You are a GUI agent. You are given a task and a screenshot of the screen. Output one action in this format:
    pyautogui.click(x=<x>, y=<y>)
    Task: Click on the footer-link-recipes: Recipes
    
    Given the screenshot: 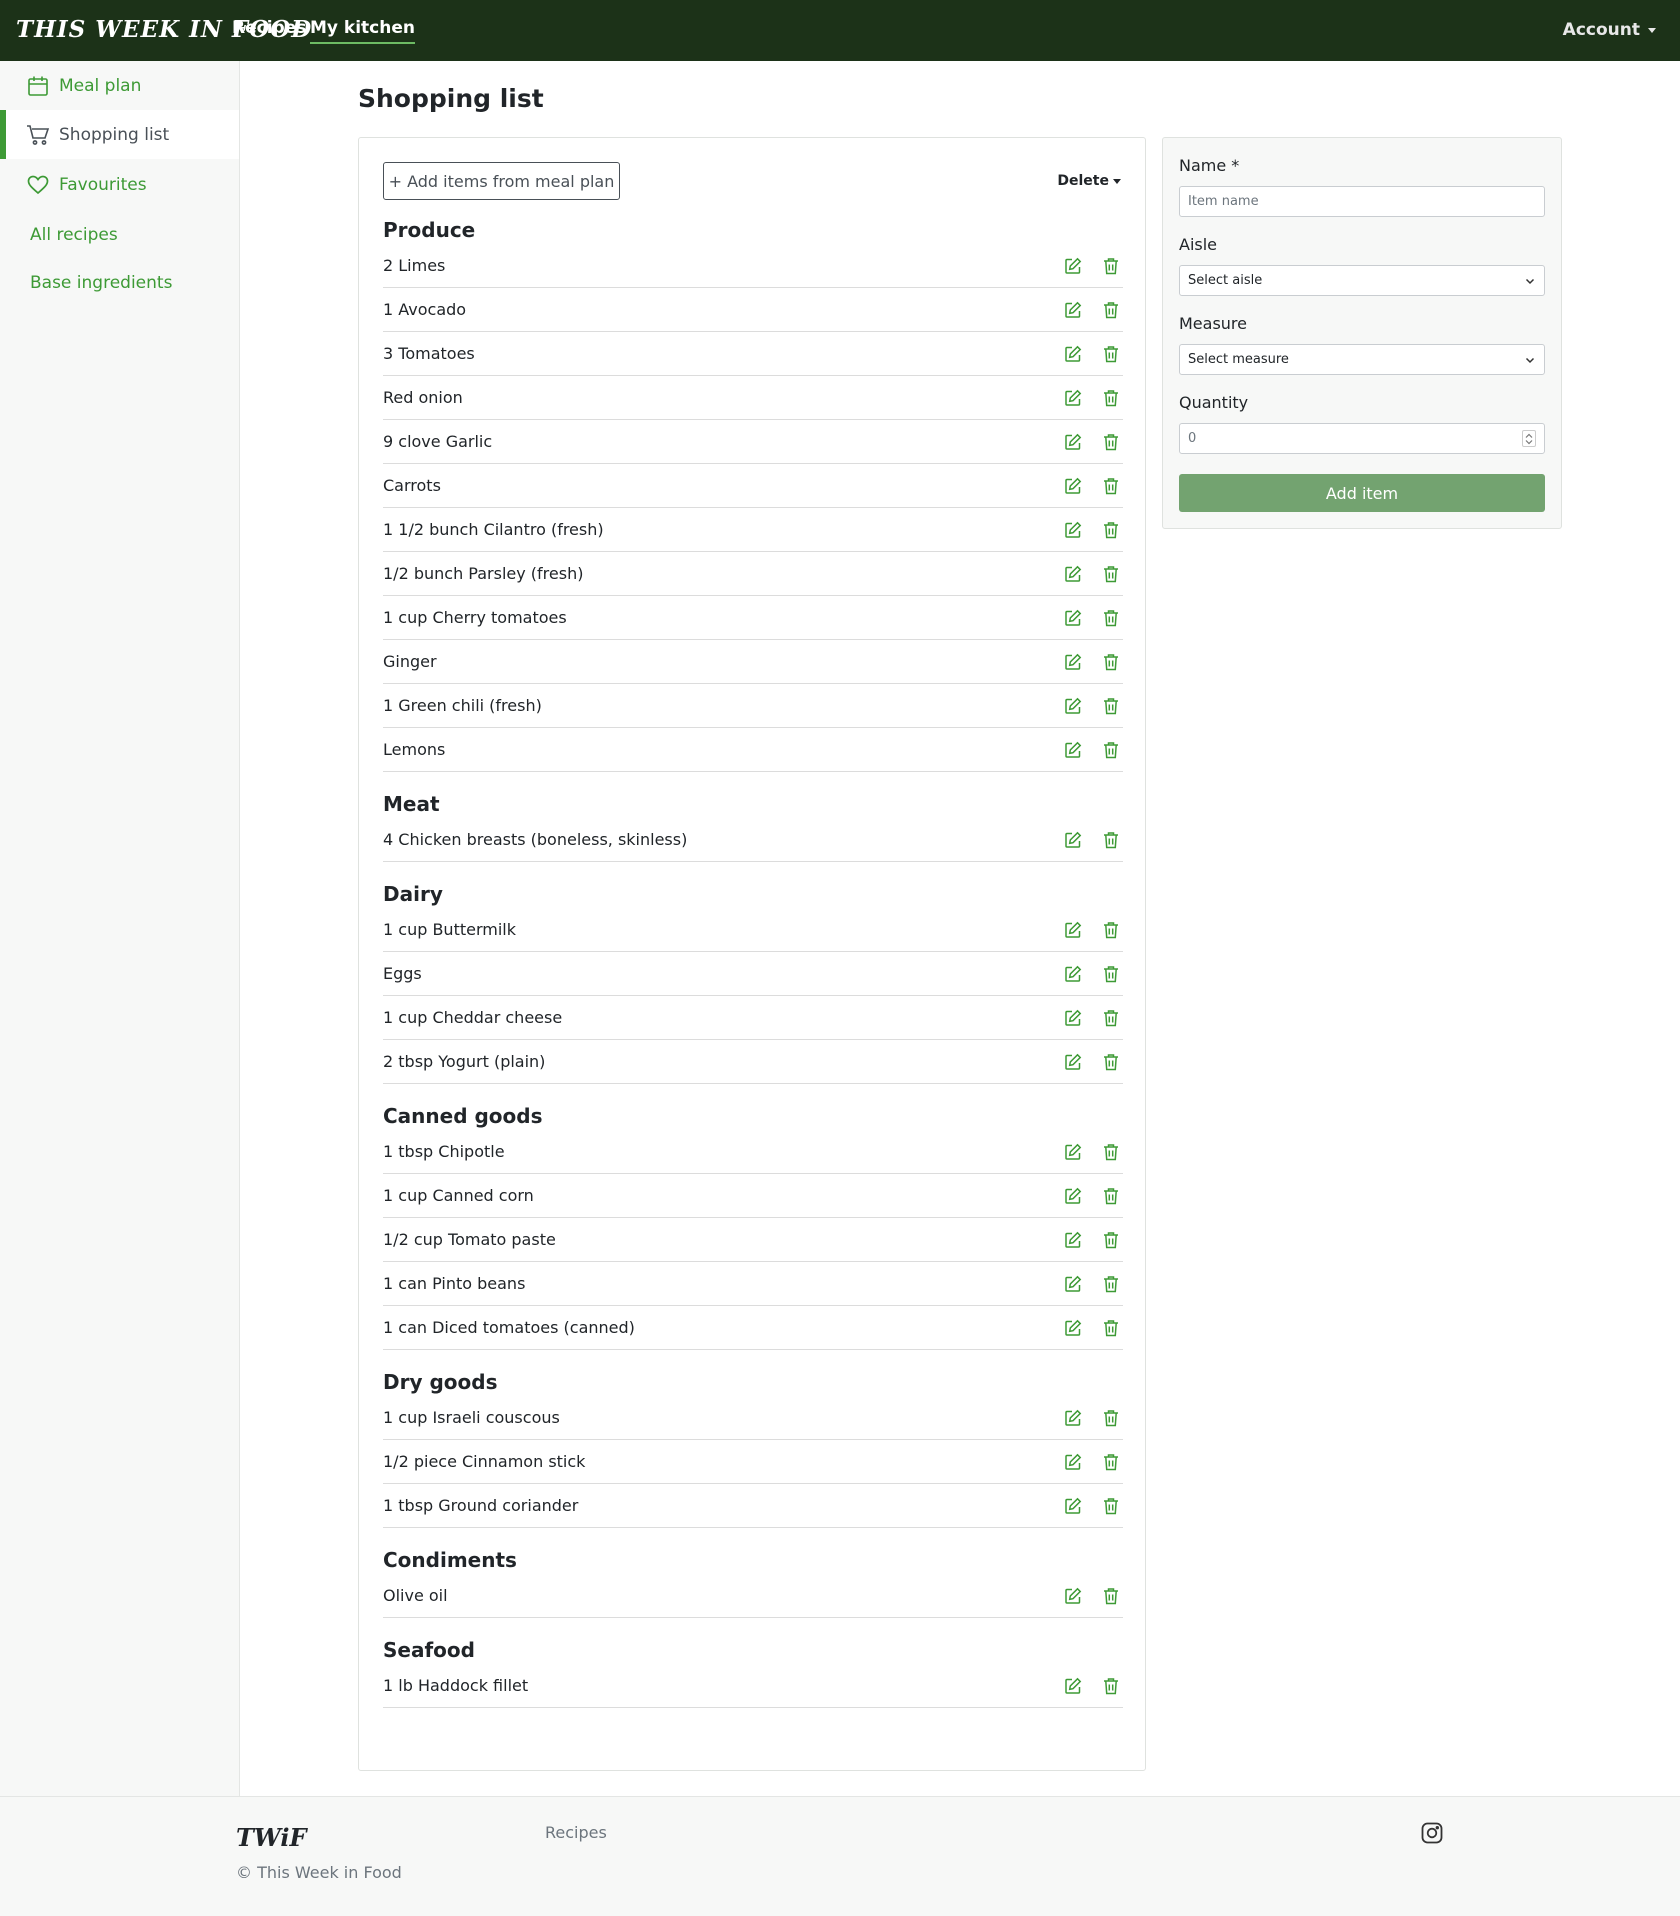 What is the action you would take?
    pyautogui.click(x=576, y=1832)
    